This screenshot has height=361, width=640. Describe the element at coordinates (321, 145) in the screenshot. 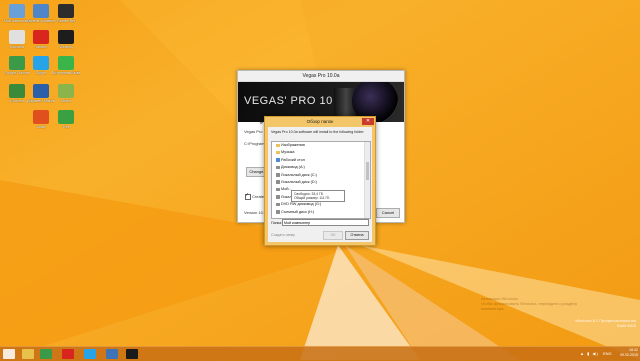

I see `folder-tree-item: Изображения` at that location.